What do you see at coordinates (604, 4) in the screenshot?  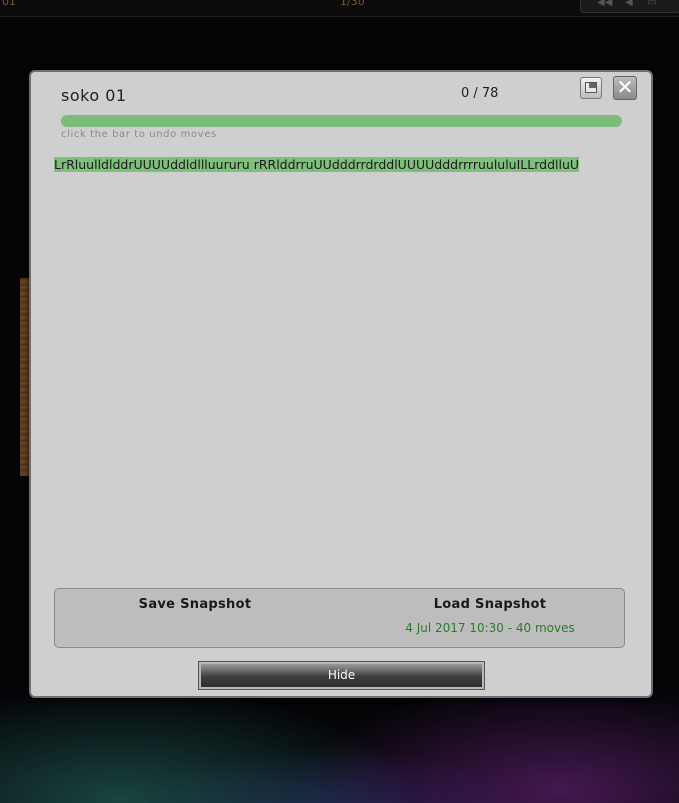 I see `rewind-icon: ◀◀` at bounding box center [604, 4].